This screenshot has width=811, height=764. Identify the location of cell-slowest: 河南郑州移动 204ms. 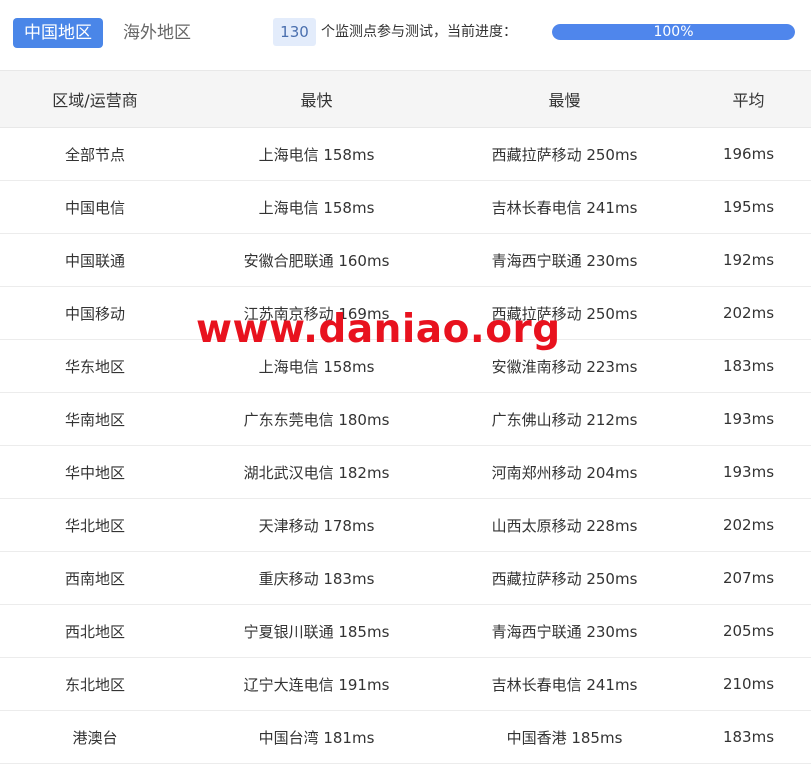
(564, 472).